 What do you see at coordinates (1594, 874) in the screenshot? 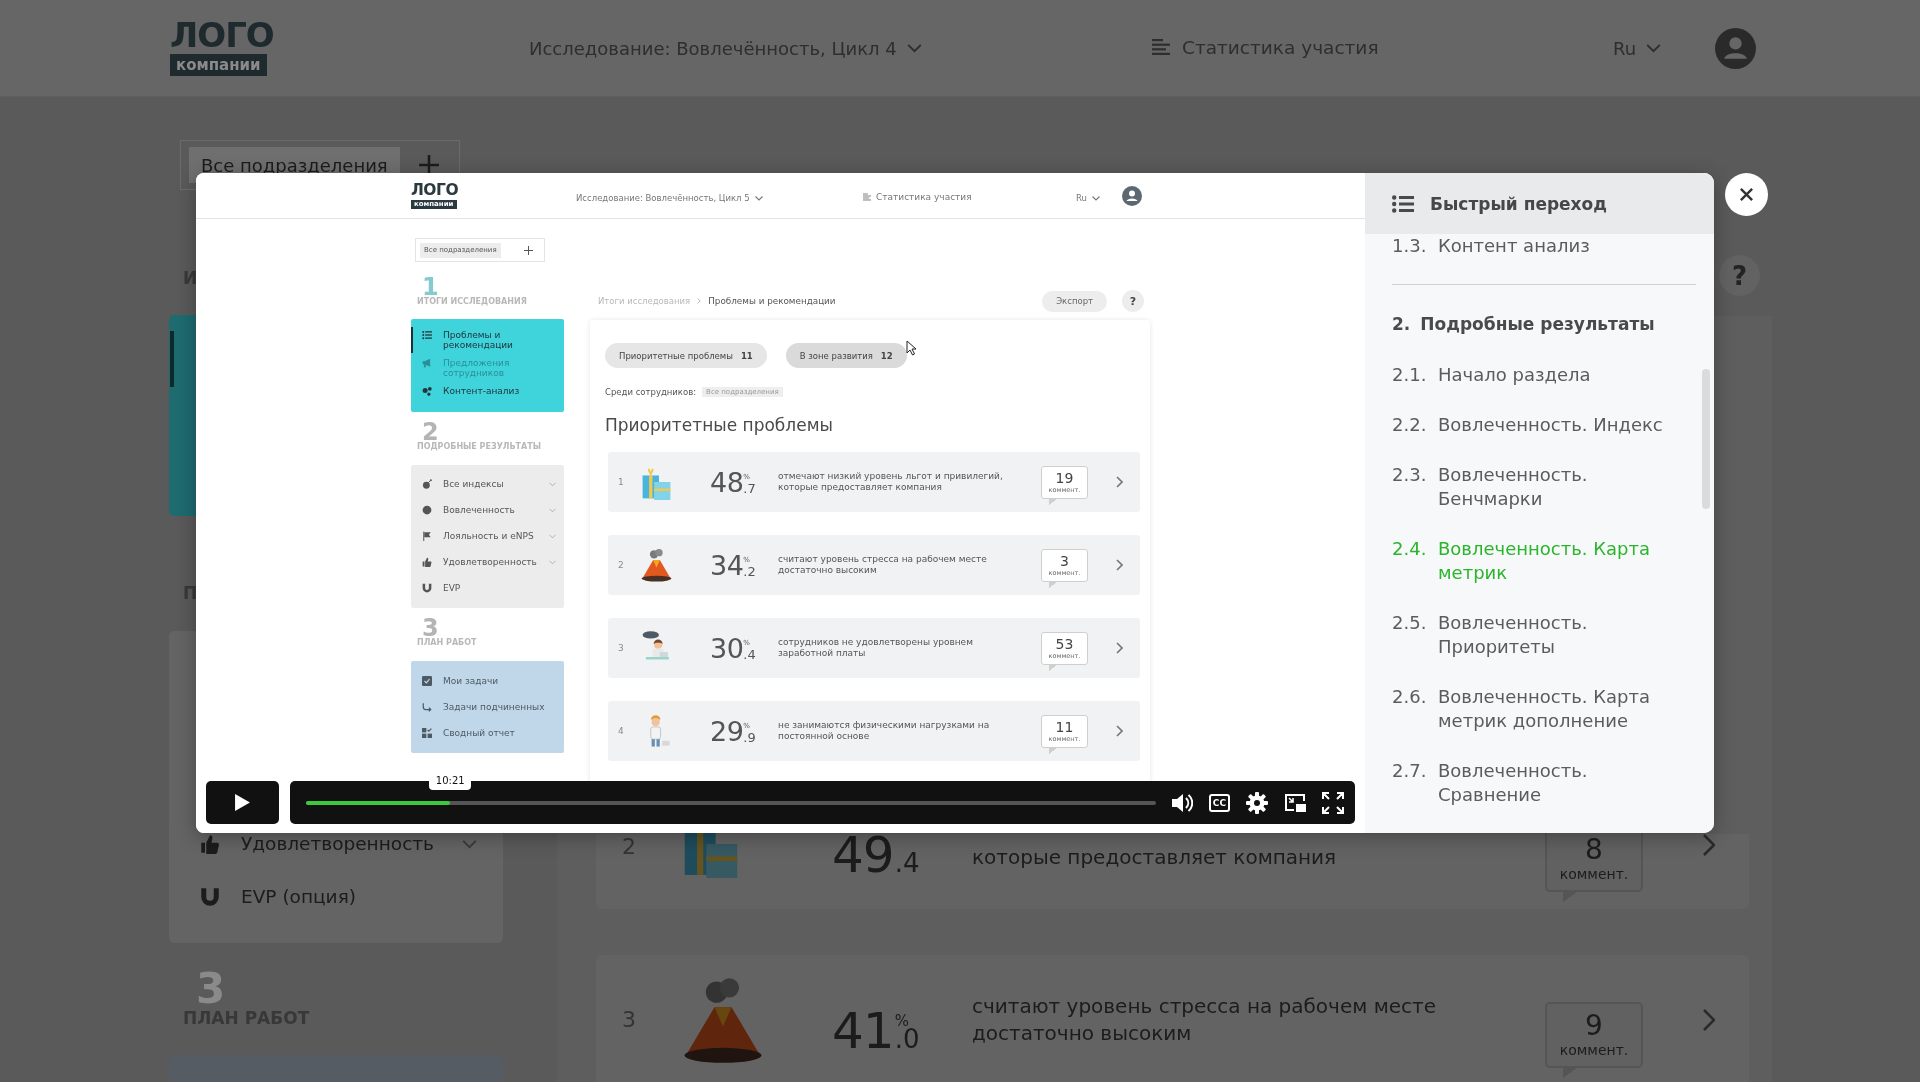
I see `comment-label: коммент.` at bounding box center [1594, 874].